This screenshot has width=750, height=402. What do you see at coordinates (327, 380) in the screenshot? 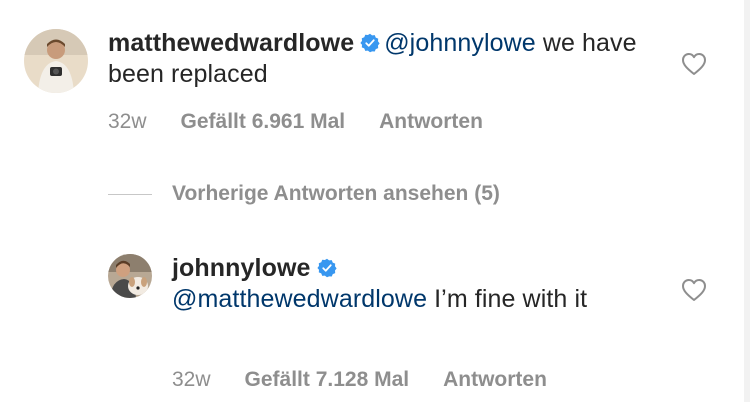
I see `likes-count: Gefällt 7.128 Mal` at bounding box center [327, 380].